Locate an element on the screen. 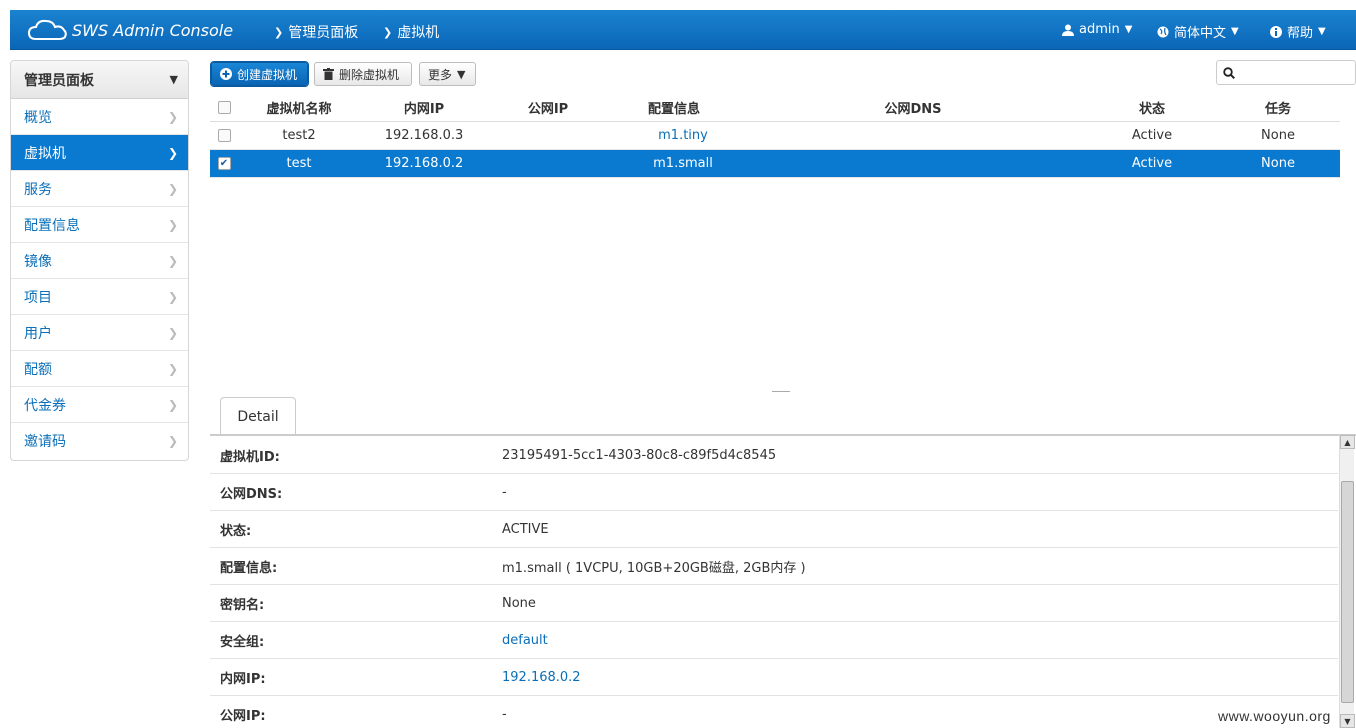  cell-name: test2 is located at coordinates (299, 135).